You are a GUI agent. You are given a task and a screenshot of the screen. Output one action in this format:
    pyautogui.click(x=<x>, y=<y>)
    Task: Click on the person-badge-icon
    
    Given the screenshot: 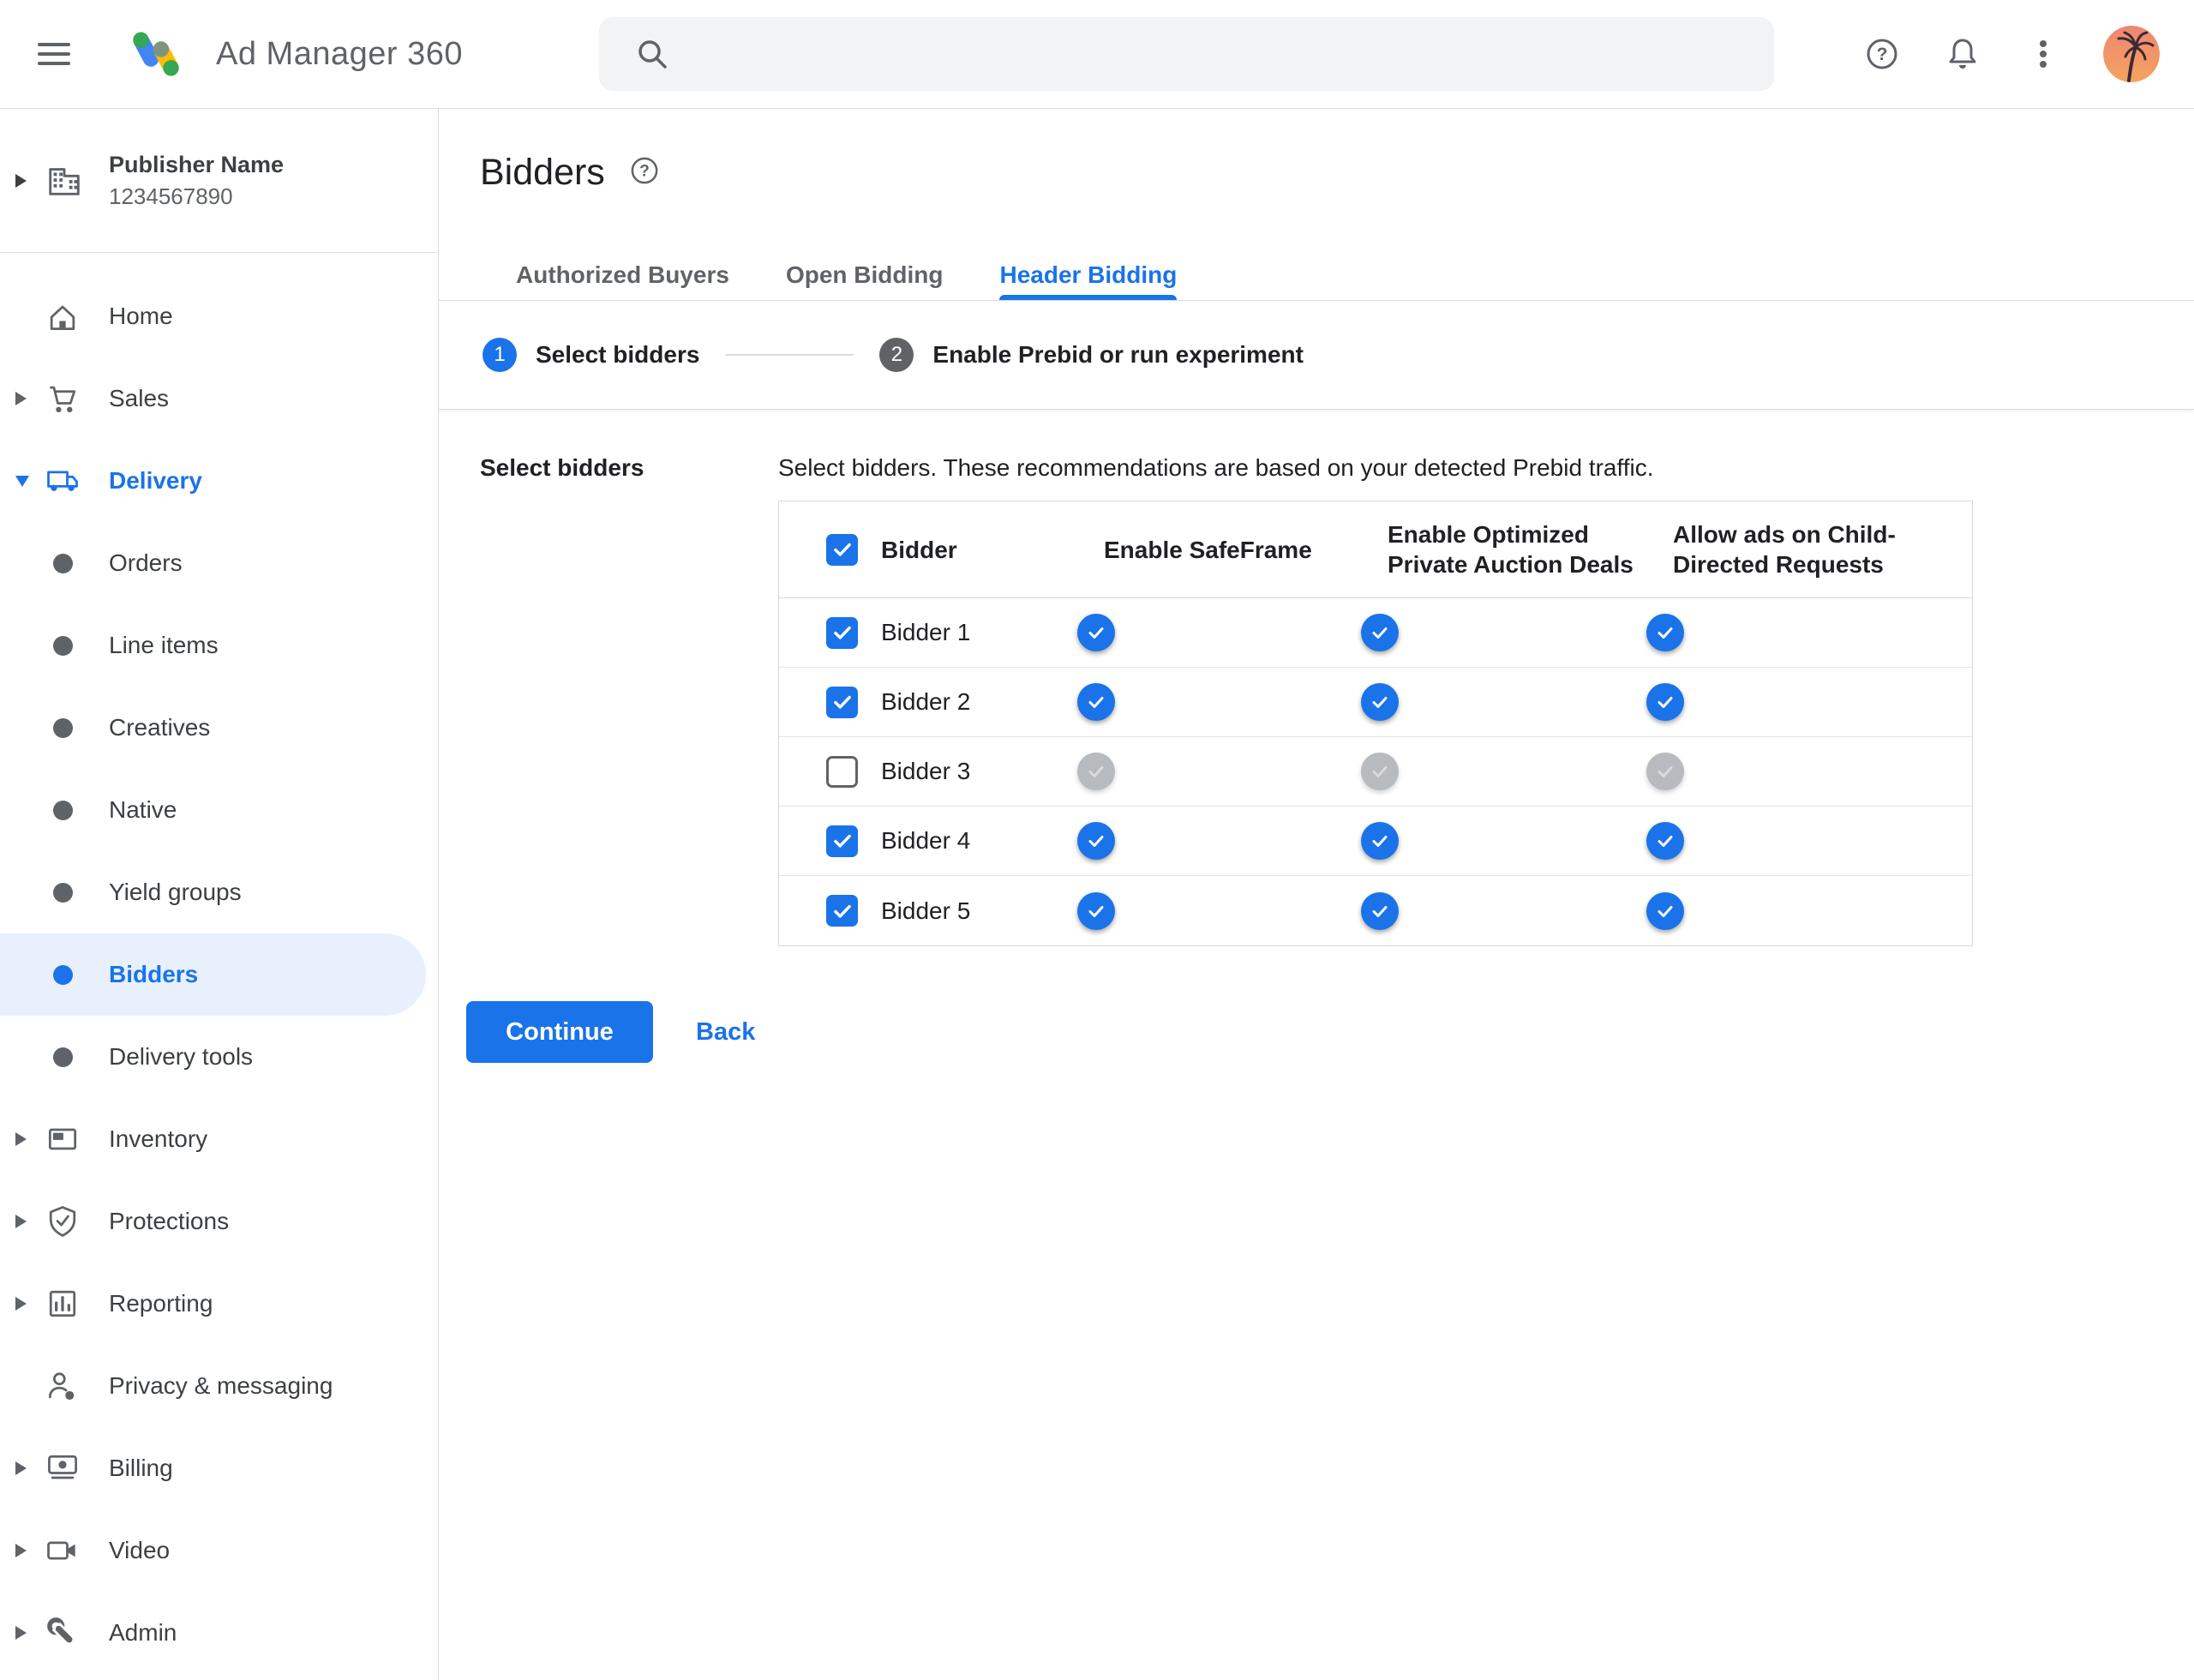 What is the action you would take?
    pyautogui.click(x=62, y=1386)
    